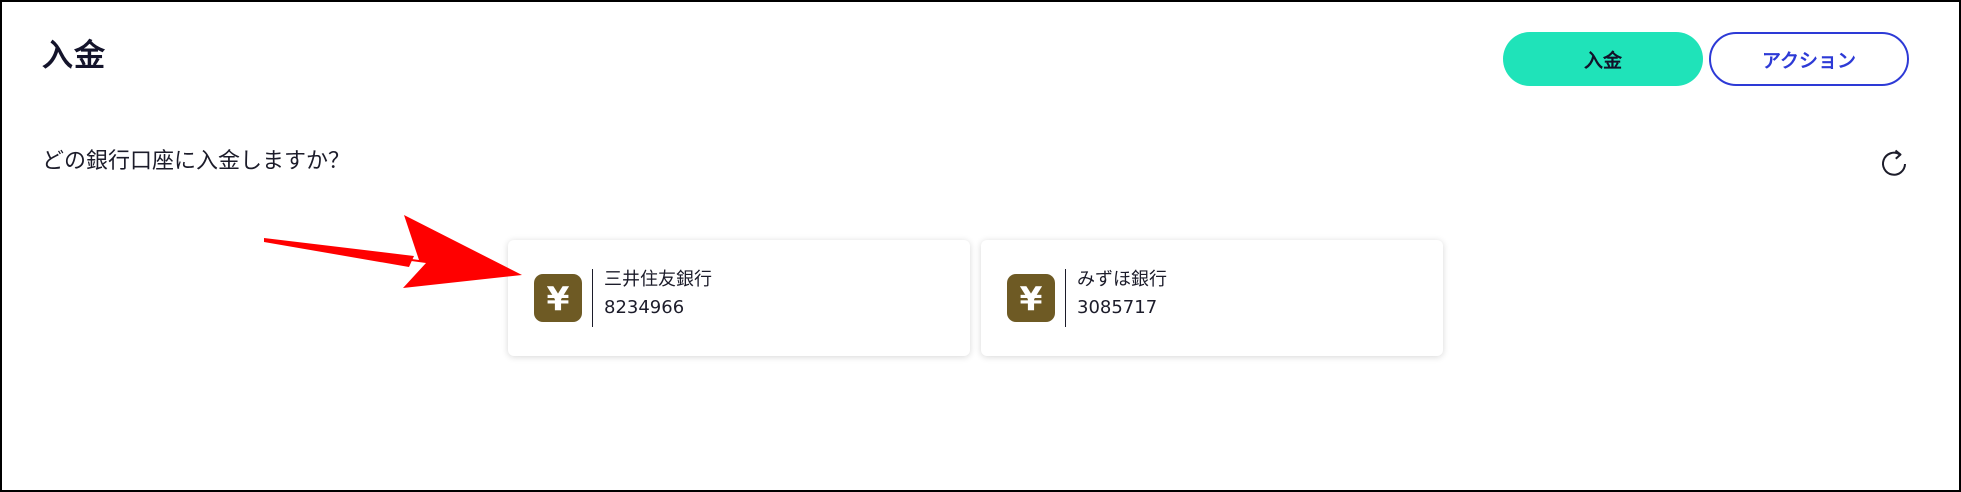 The height and width of the screenshot is (492, 1961). I want to click on red-arrow-annotation, so click(393, 251).